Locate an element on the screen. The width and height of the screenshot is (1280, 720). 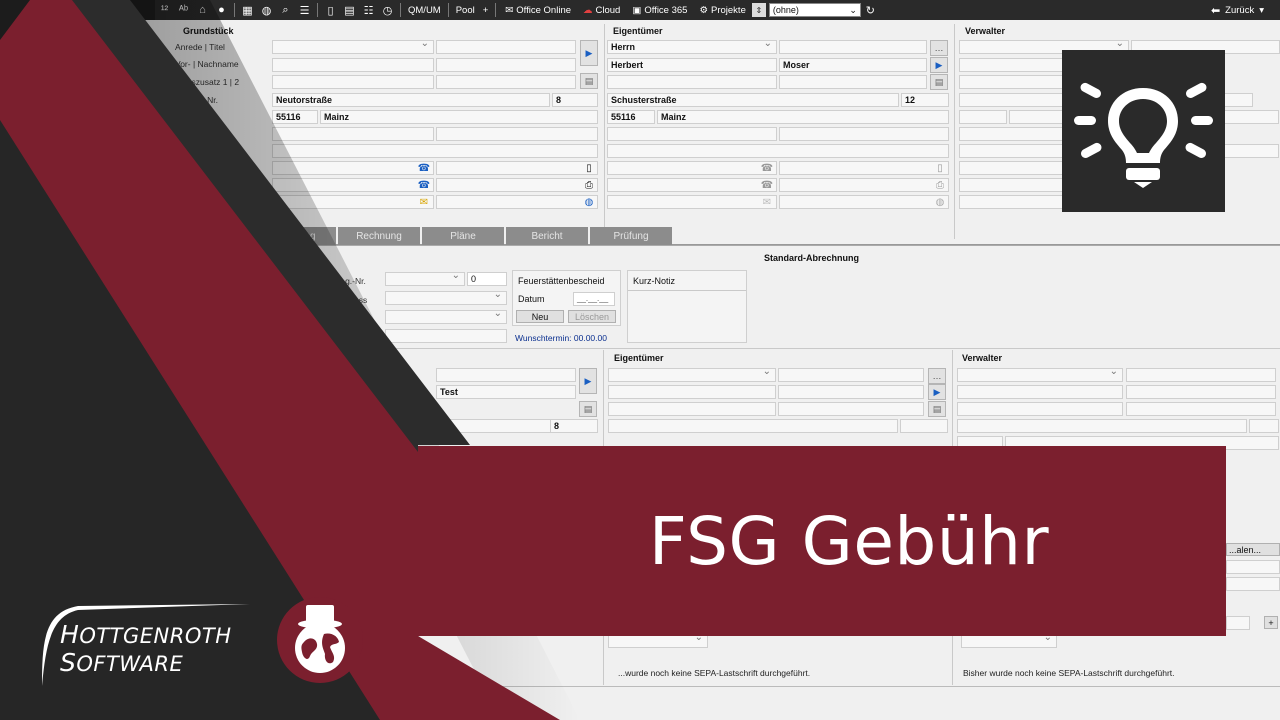
phone2-field is located at coordinates (353, 185).